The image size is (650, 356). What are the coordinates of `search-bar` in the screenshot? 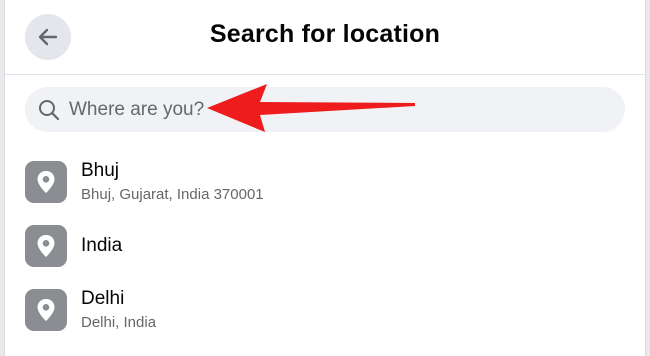 It's located at (325, 109).